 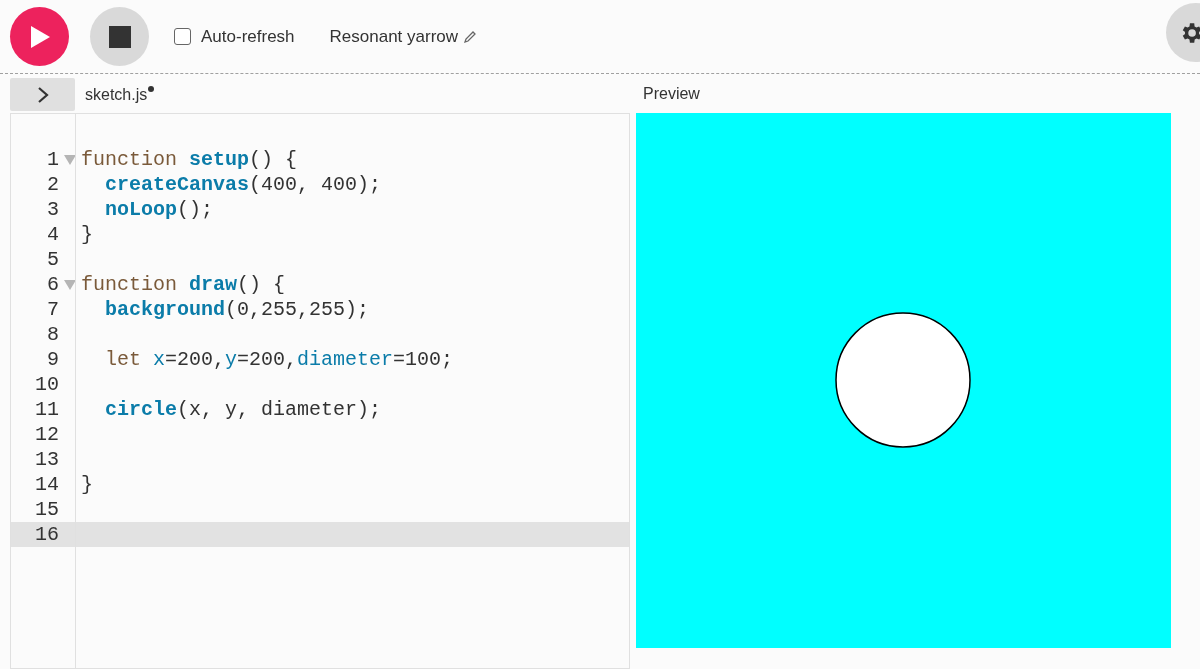 I want to click on line-number: 1, so click(x=52, y=159).